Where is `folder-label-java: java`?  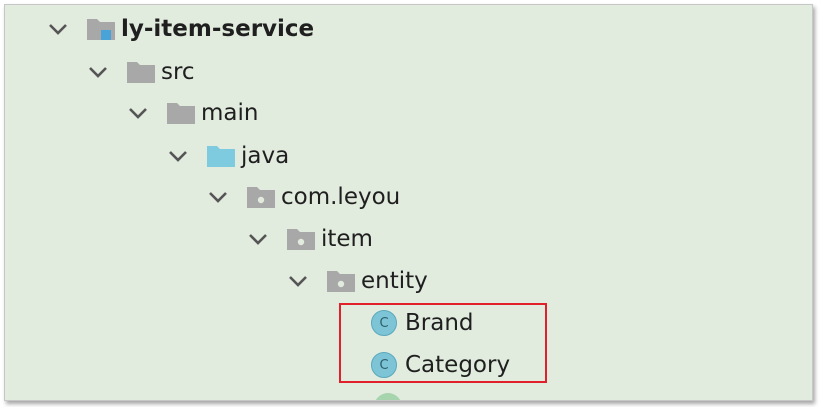 folder-label-java: java is located at coordinates (265, 156).